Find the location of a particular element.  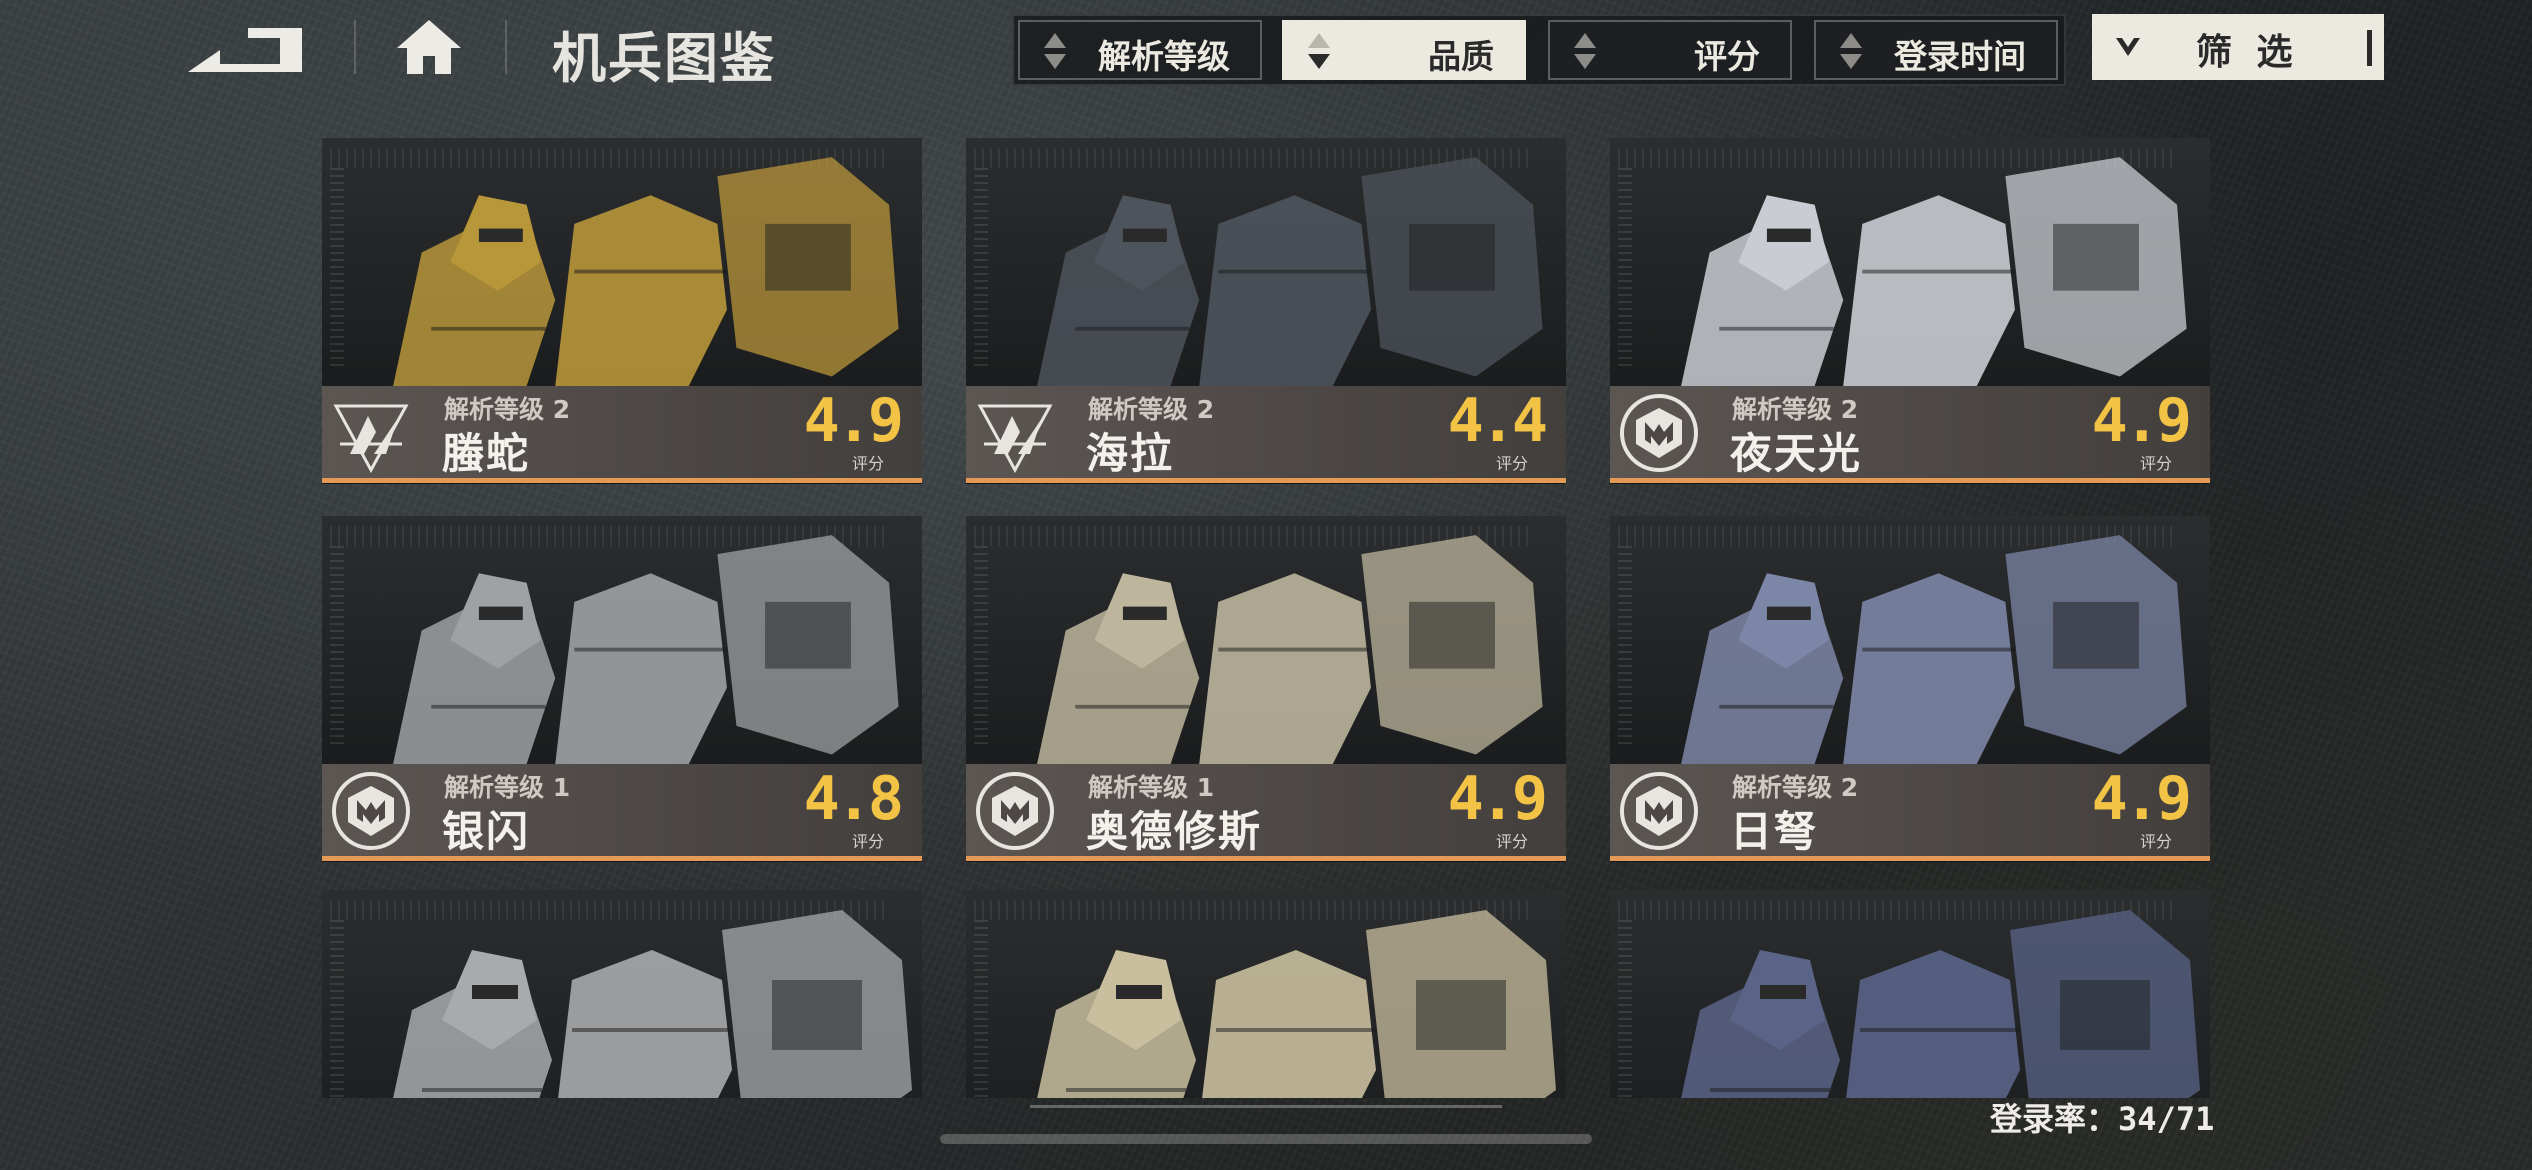

mech-info-bar: 解析等级 2 海拉 4.4 评分 is located at coordinates (1266, 432).